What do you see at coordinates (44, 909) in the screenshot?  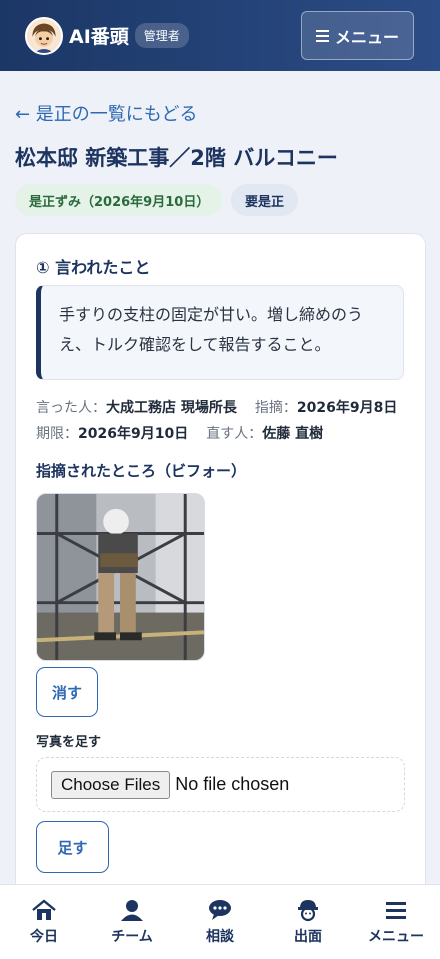 I see `home-icon` at bounding box center [44, 909].